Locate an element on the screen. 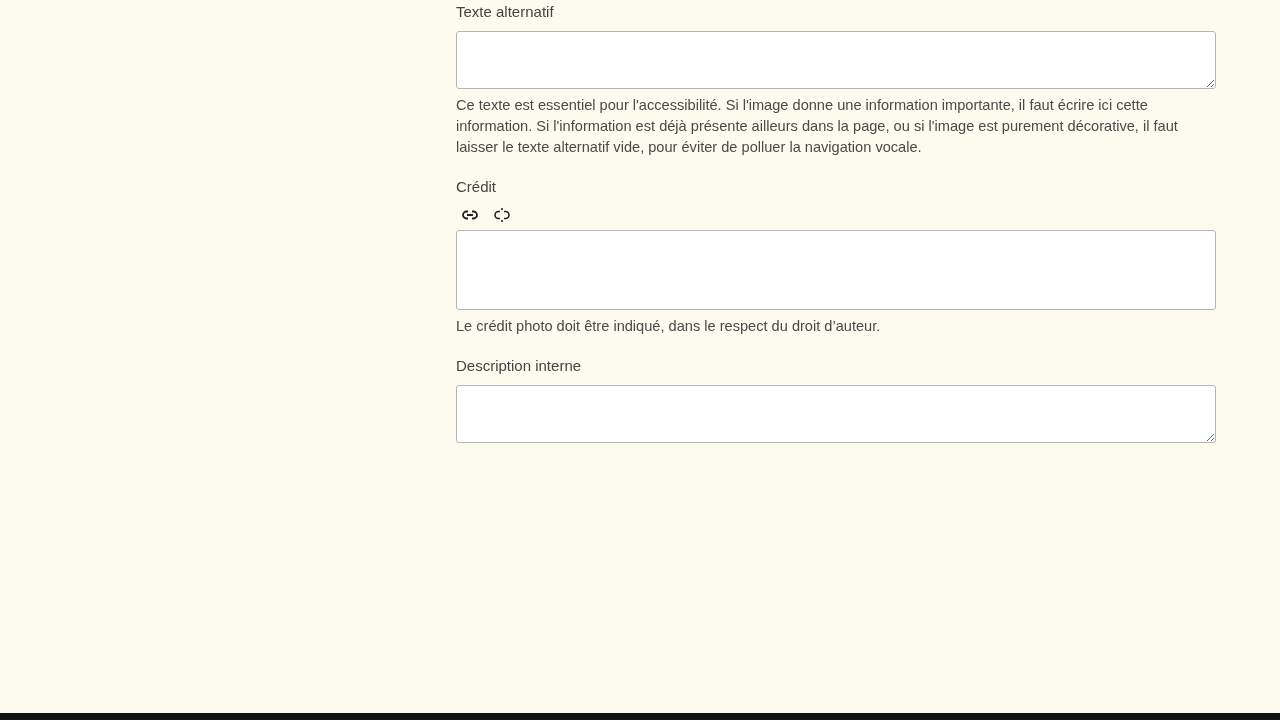 This screenshot has height=720, width=1280. field-label: Texte alternatif is located at coordinates (505, 12).